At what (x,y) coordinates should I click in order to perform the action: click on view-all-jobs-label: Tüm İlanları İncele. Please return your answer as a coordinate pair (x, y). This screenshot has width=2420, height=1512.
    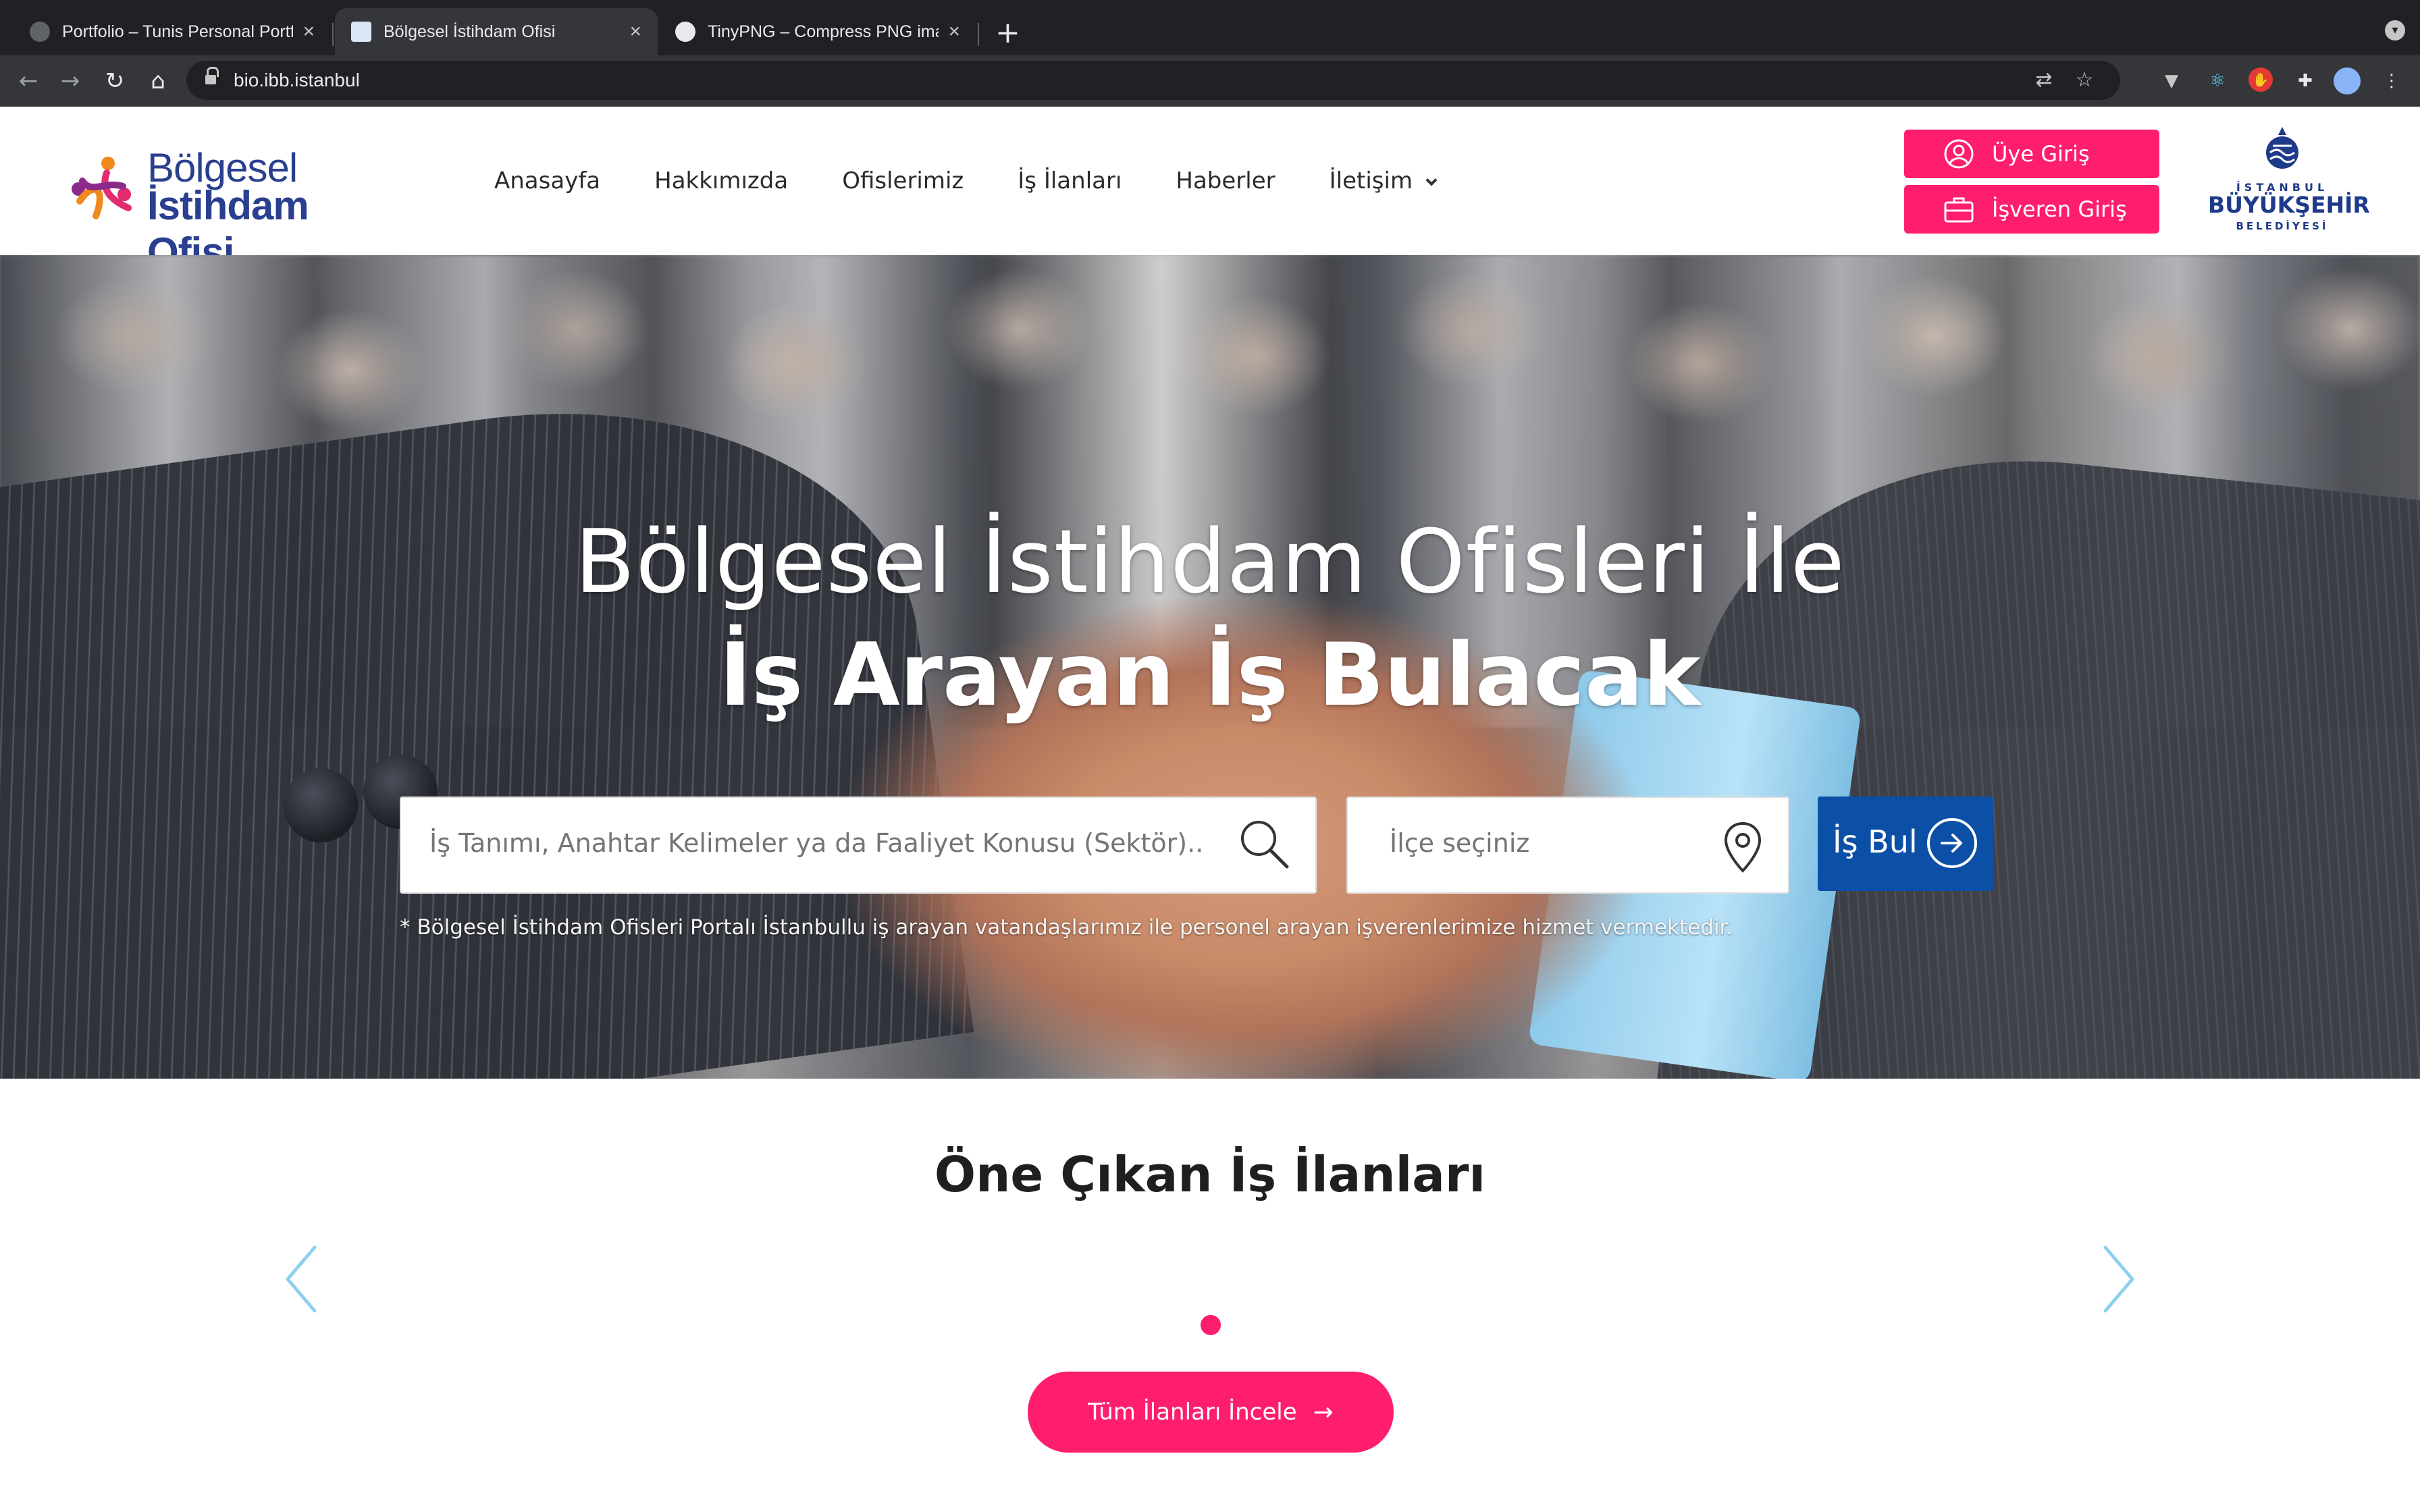
    Looking at the image, I should click on (1192, 1412).